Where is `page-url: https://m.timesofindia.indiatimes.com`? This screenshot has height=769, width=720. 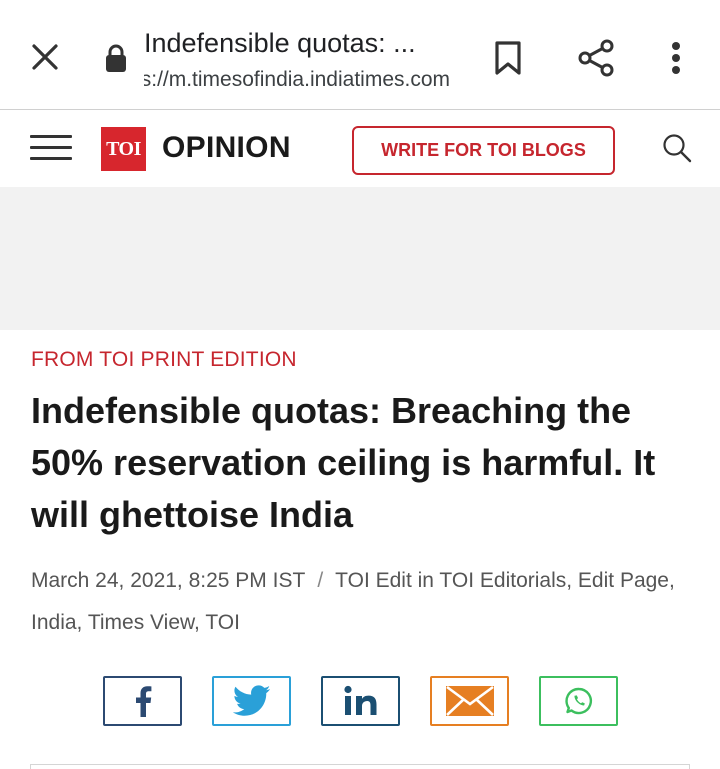 page-url: https://m.timesofindia.indiatimes.com is located at coordinates (297, 80).